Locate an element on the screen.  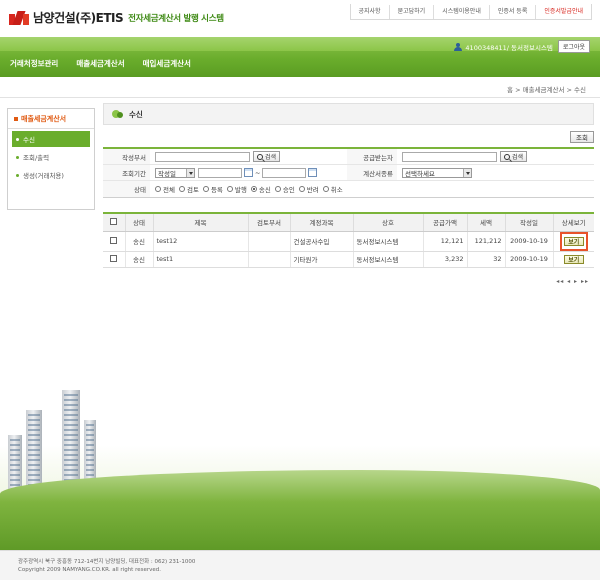
receiver-label: 공급받는자 is located at coordinates (372, 156).